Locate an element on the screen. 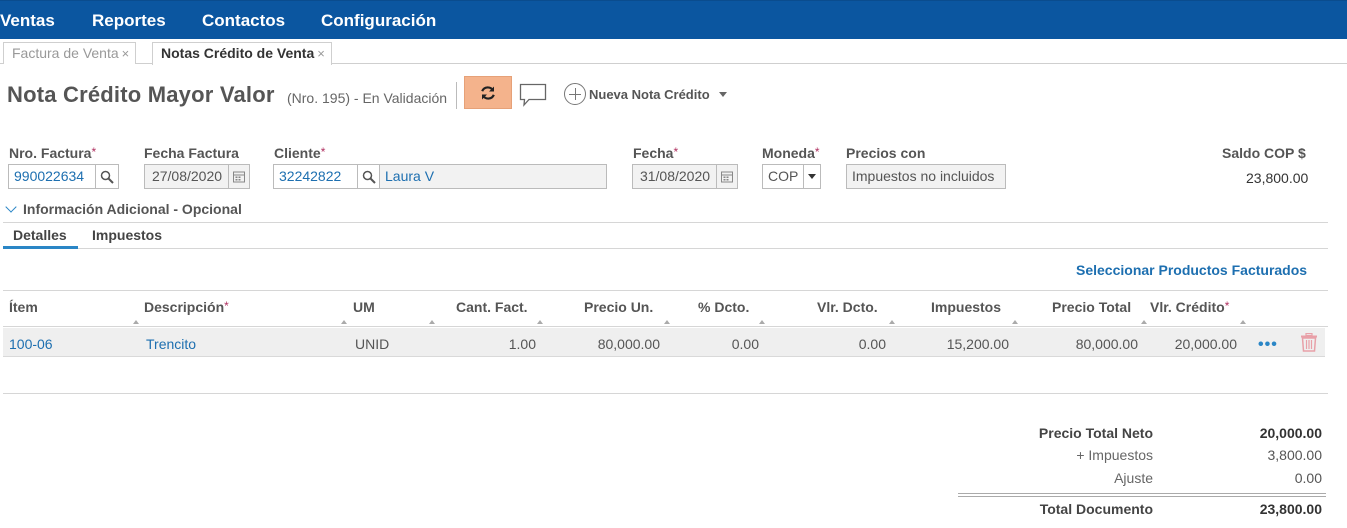 The height and width of the screenshot is (528, 1347). additional-info-toggle: Información Adicional - Opcional is located at coordinates (123, 209).